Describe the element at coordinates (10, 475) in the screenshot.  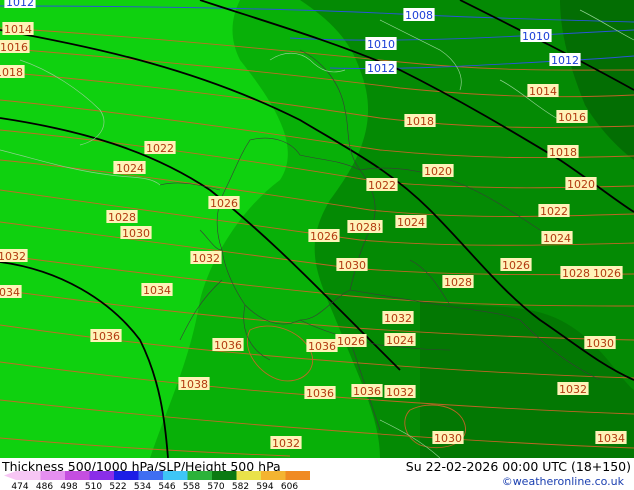
I see `colorbar-arrow-left` at that location.